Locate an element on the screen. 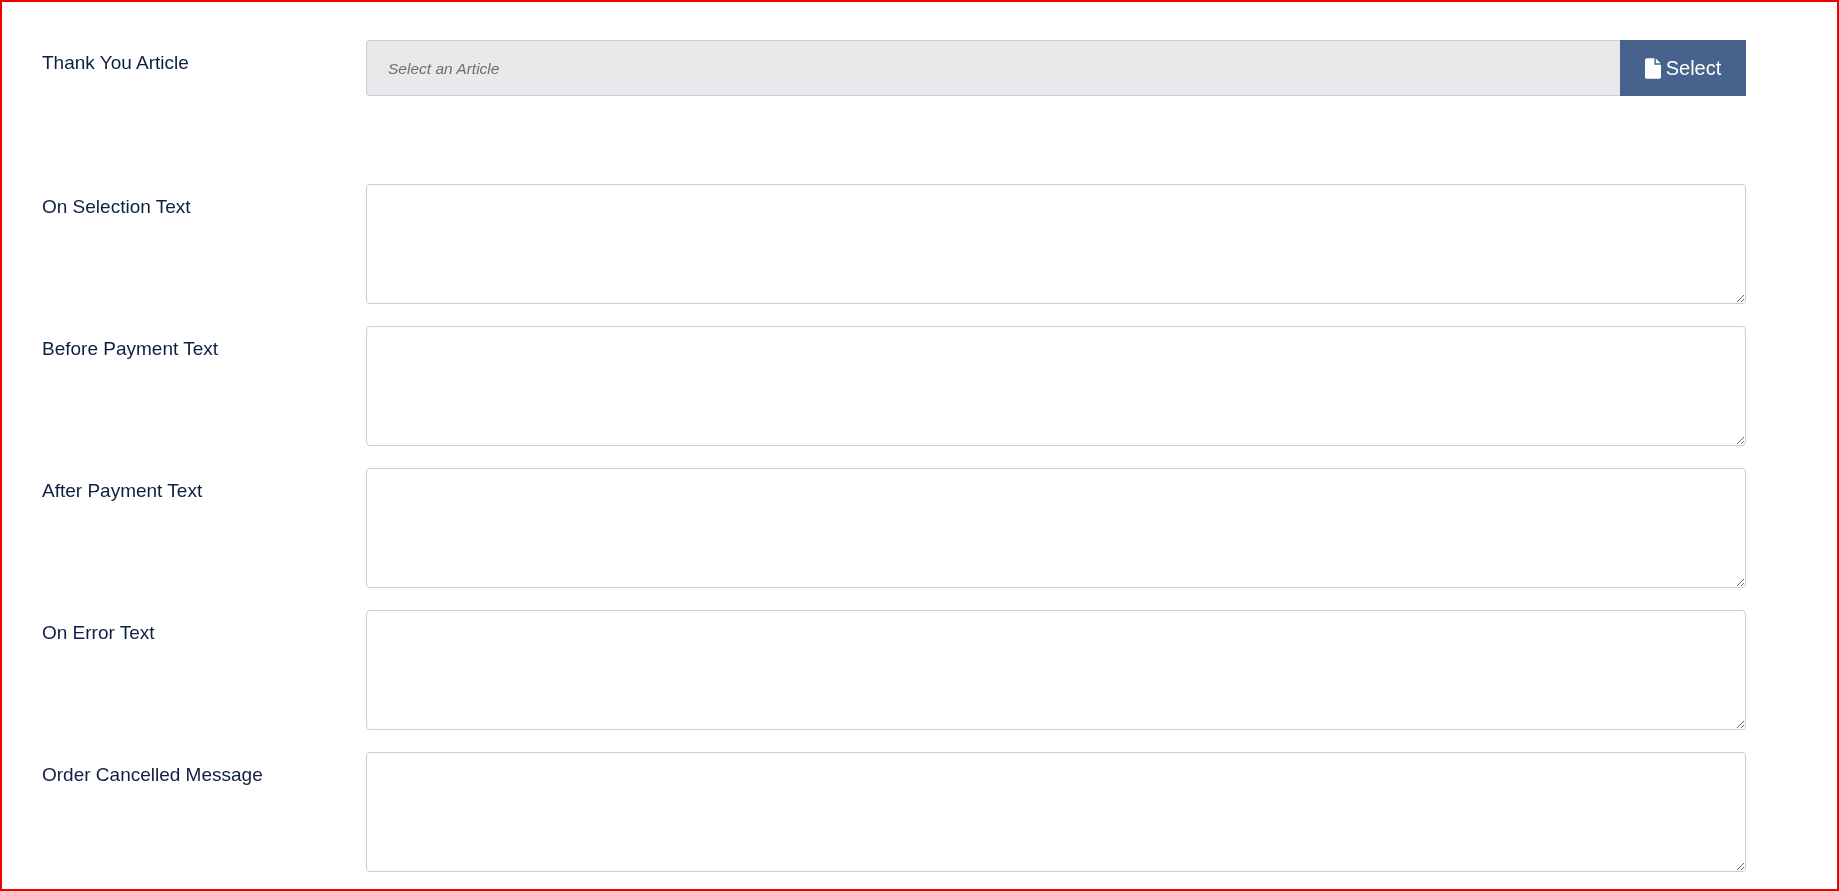 The width and height of the screenshot is (1839, 891). field-label: On Selection Text is located at coordinates (116, 206).